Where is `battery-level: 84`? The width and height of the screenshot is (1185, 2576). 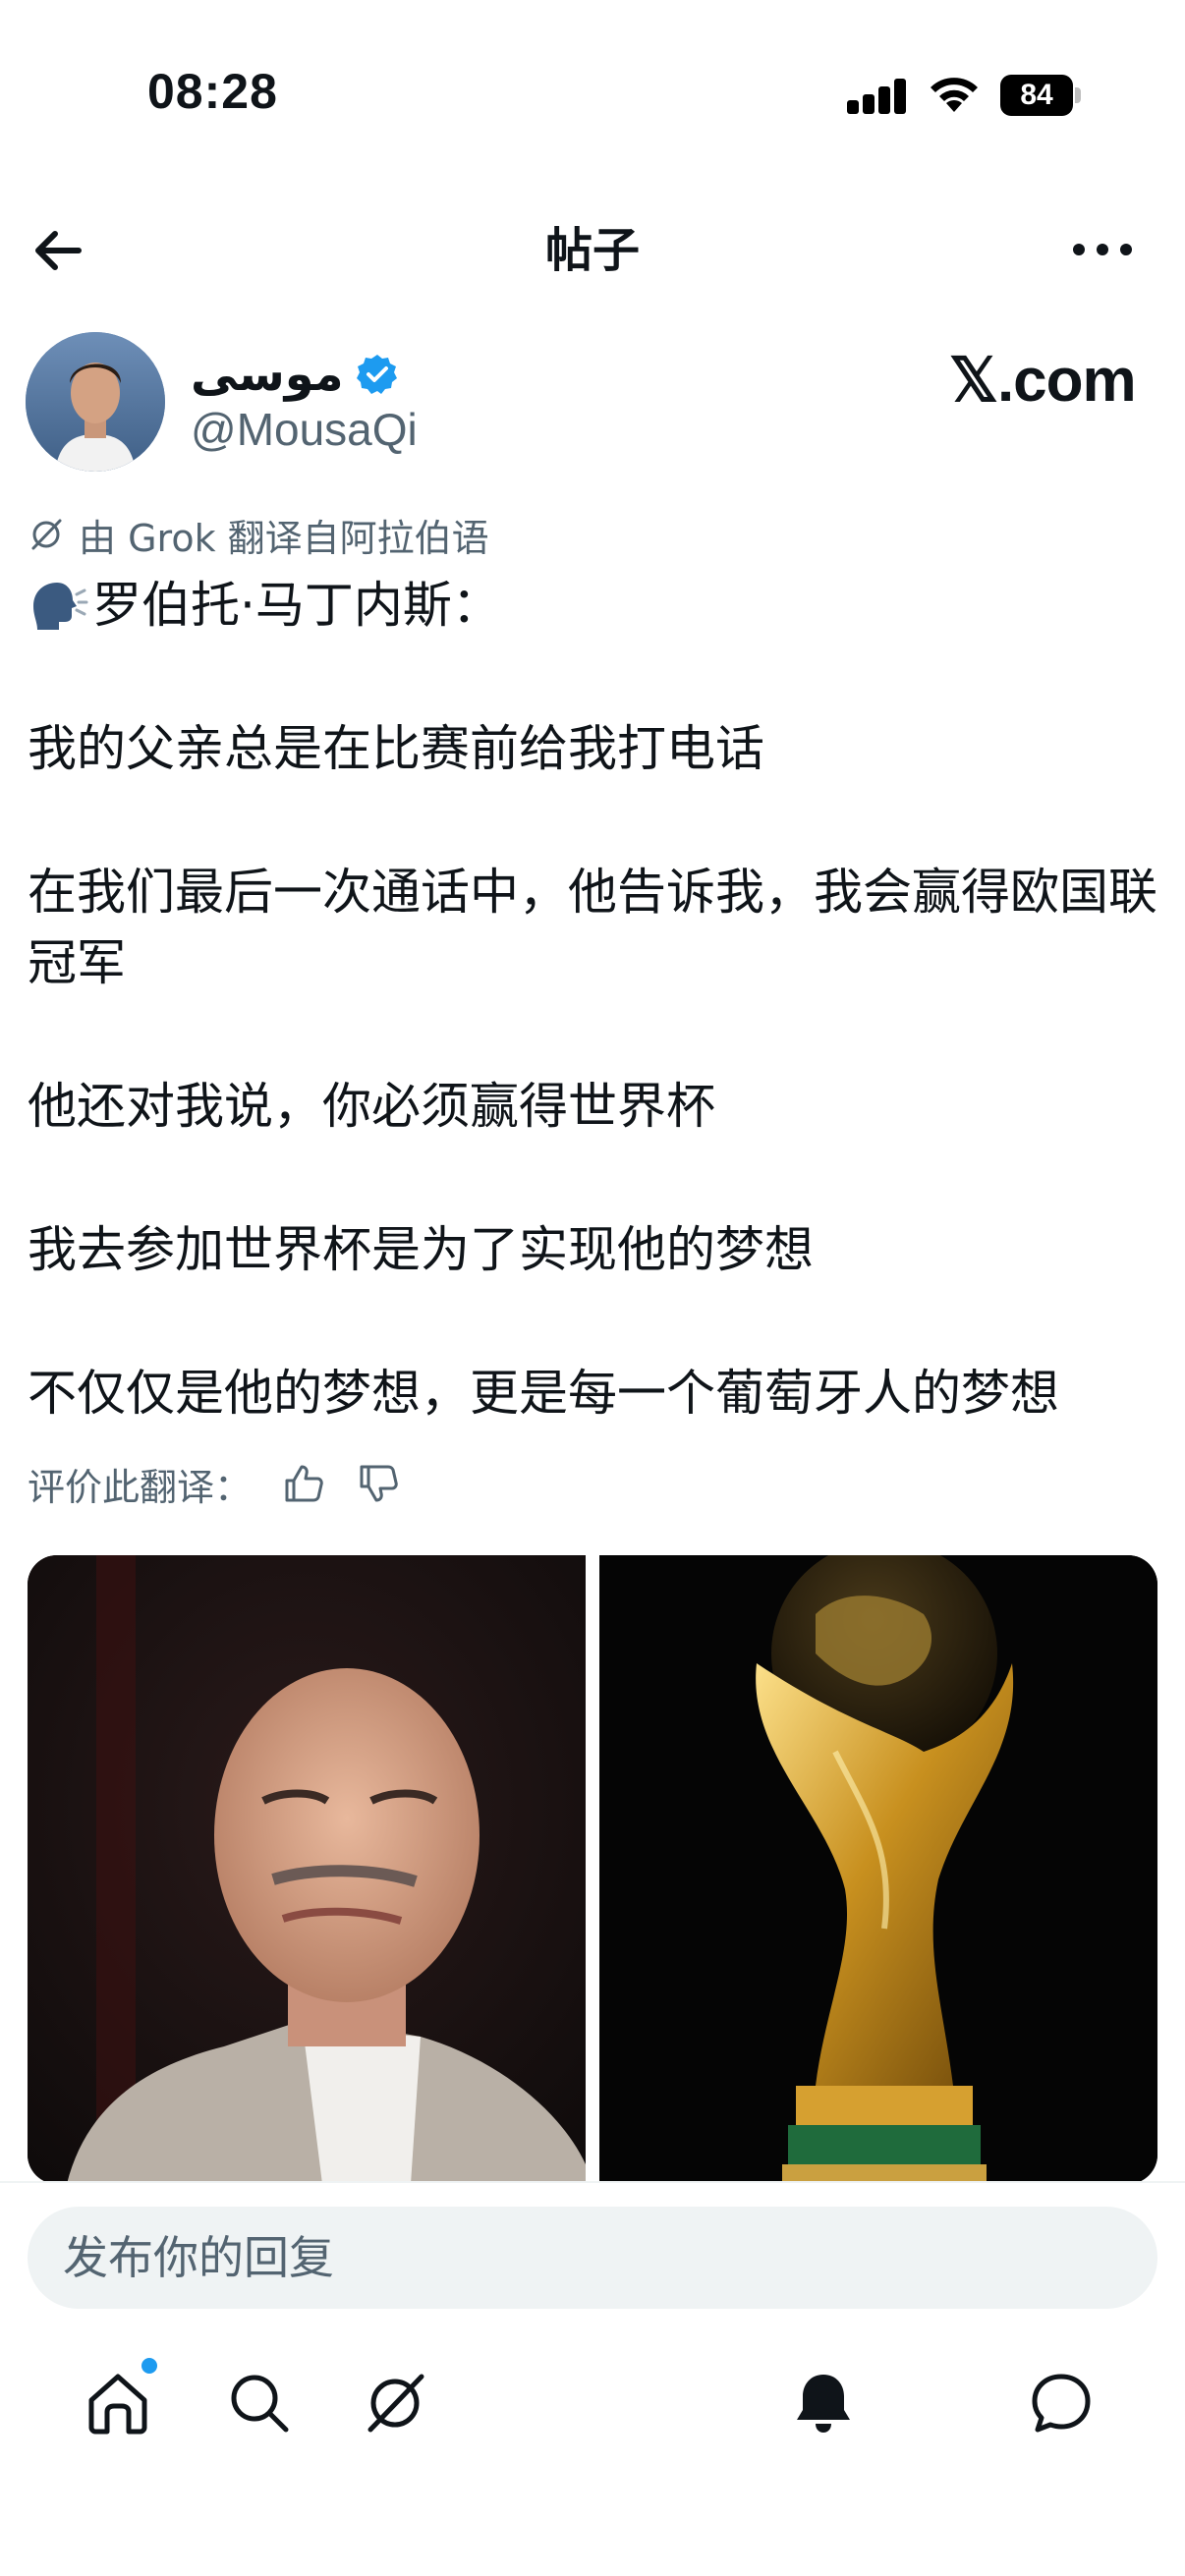
battery-level: 84 is located at coordinates (1037, 95).